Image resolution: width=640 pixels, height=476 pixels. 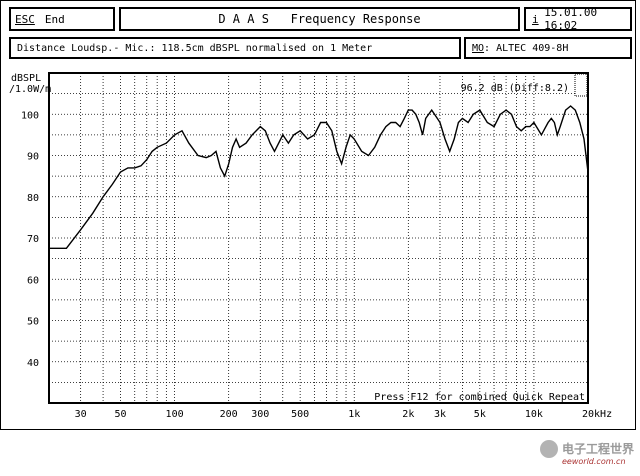 What do you see at coordinates (535, 19) in the screenshot?
I see `info-key-label: i` at bounding box center [535, 19].